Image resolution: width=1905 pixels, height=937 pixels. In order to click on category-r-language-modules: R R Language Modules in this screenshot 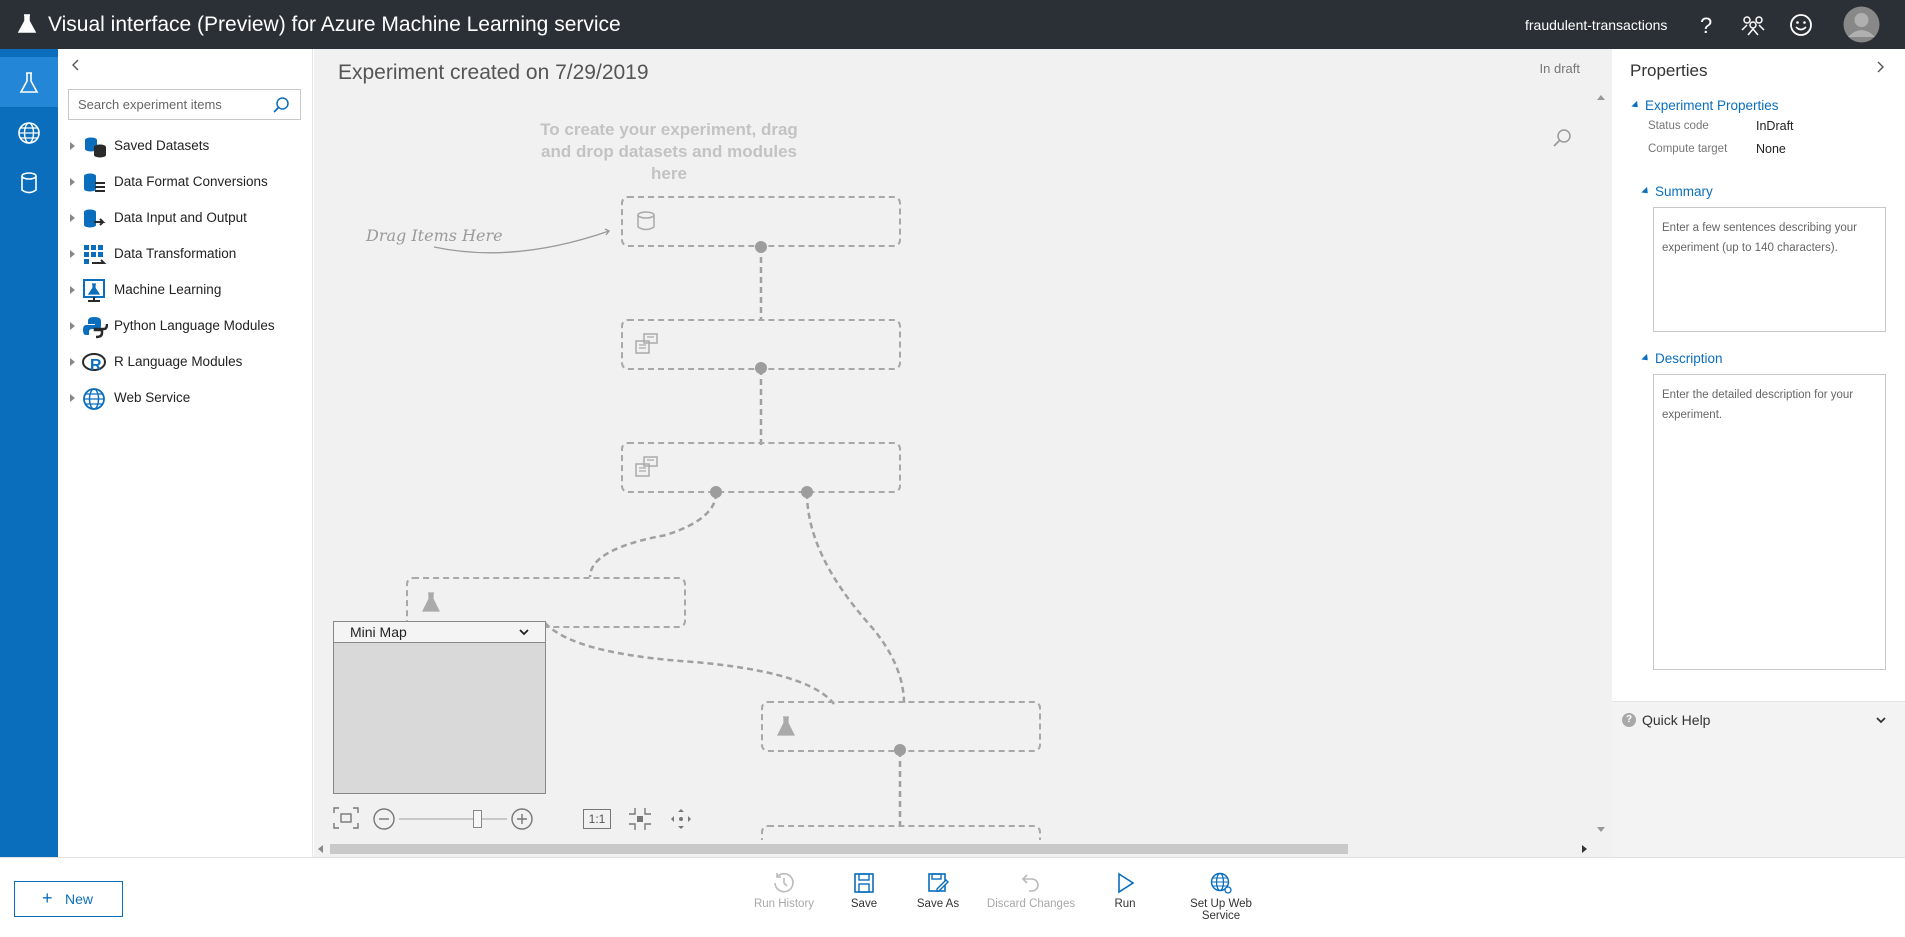, I will do `click(186, 362)`.